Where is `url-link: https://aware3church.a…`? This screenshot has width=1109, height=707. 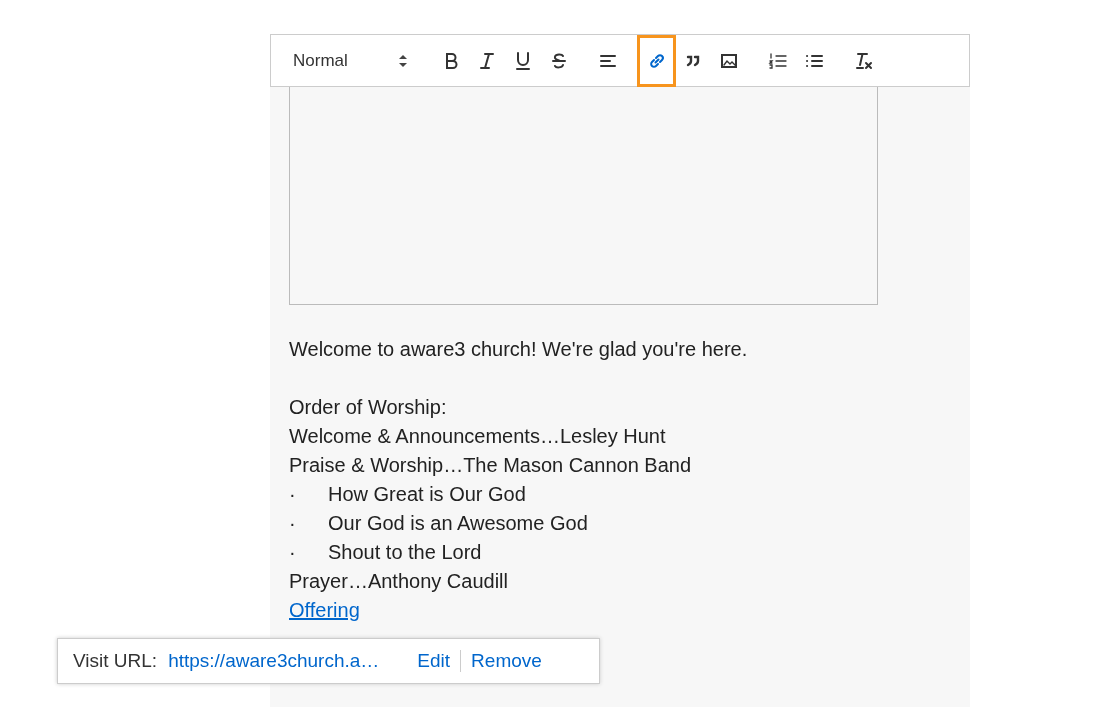
url-link: https://aware3church.a… is located at coordinates (274, 661).